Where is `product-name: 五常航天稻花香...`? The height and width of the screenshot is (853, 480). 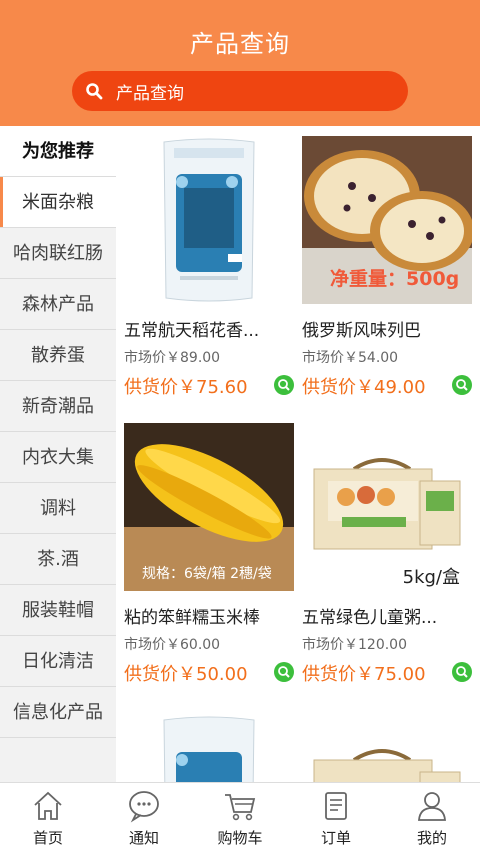
product-name: 五常航天稻花香... is located at coordinates (204, 328).